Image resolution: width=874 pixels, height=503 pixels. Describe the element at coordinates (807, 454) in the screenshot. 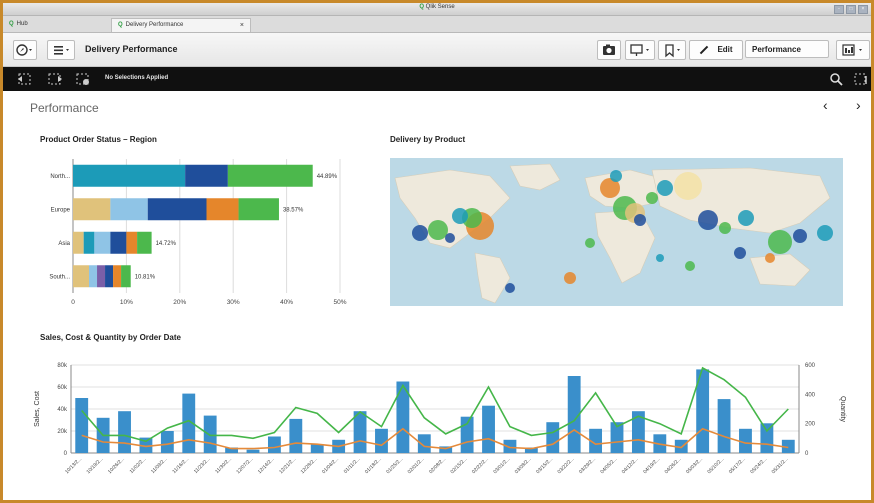

I see `y2-tick-label: 0` at that location.